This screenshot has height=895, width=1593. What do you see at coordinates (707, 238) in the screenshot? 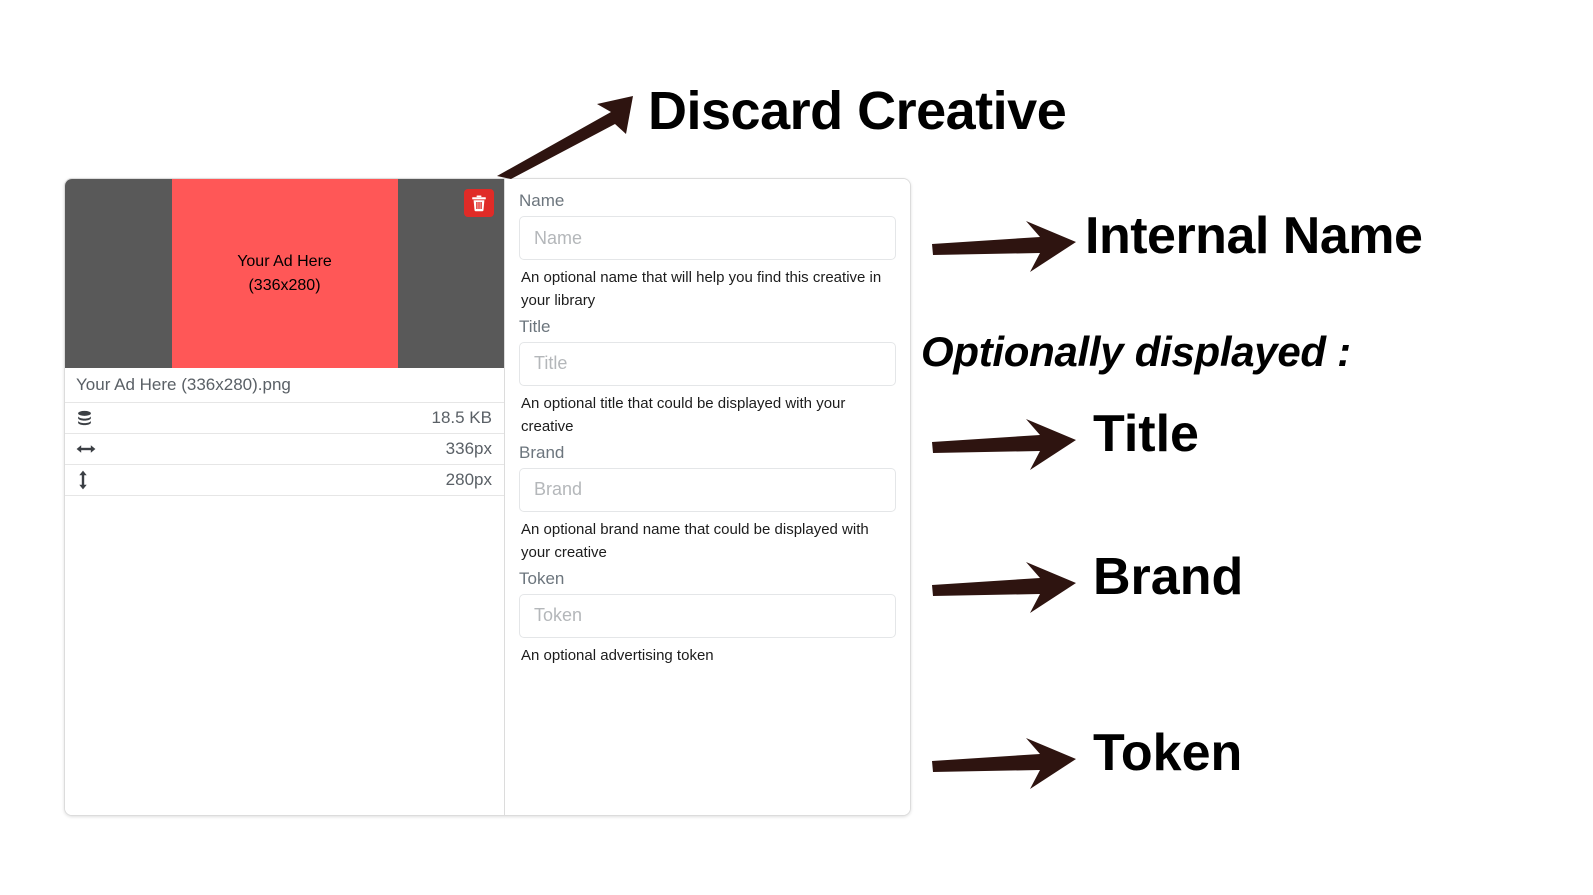
I see `name-input` at bounding box center [707, 238].